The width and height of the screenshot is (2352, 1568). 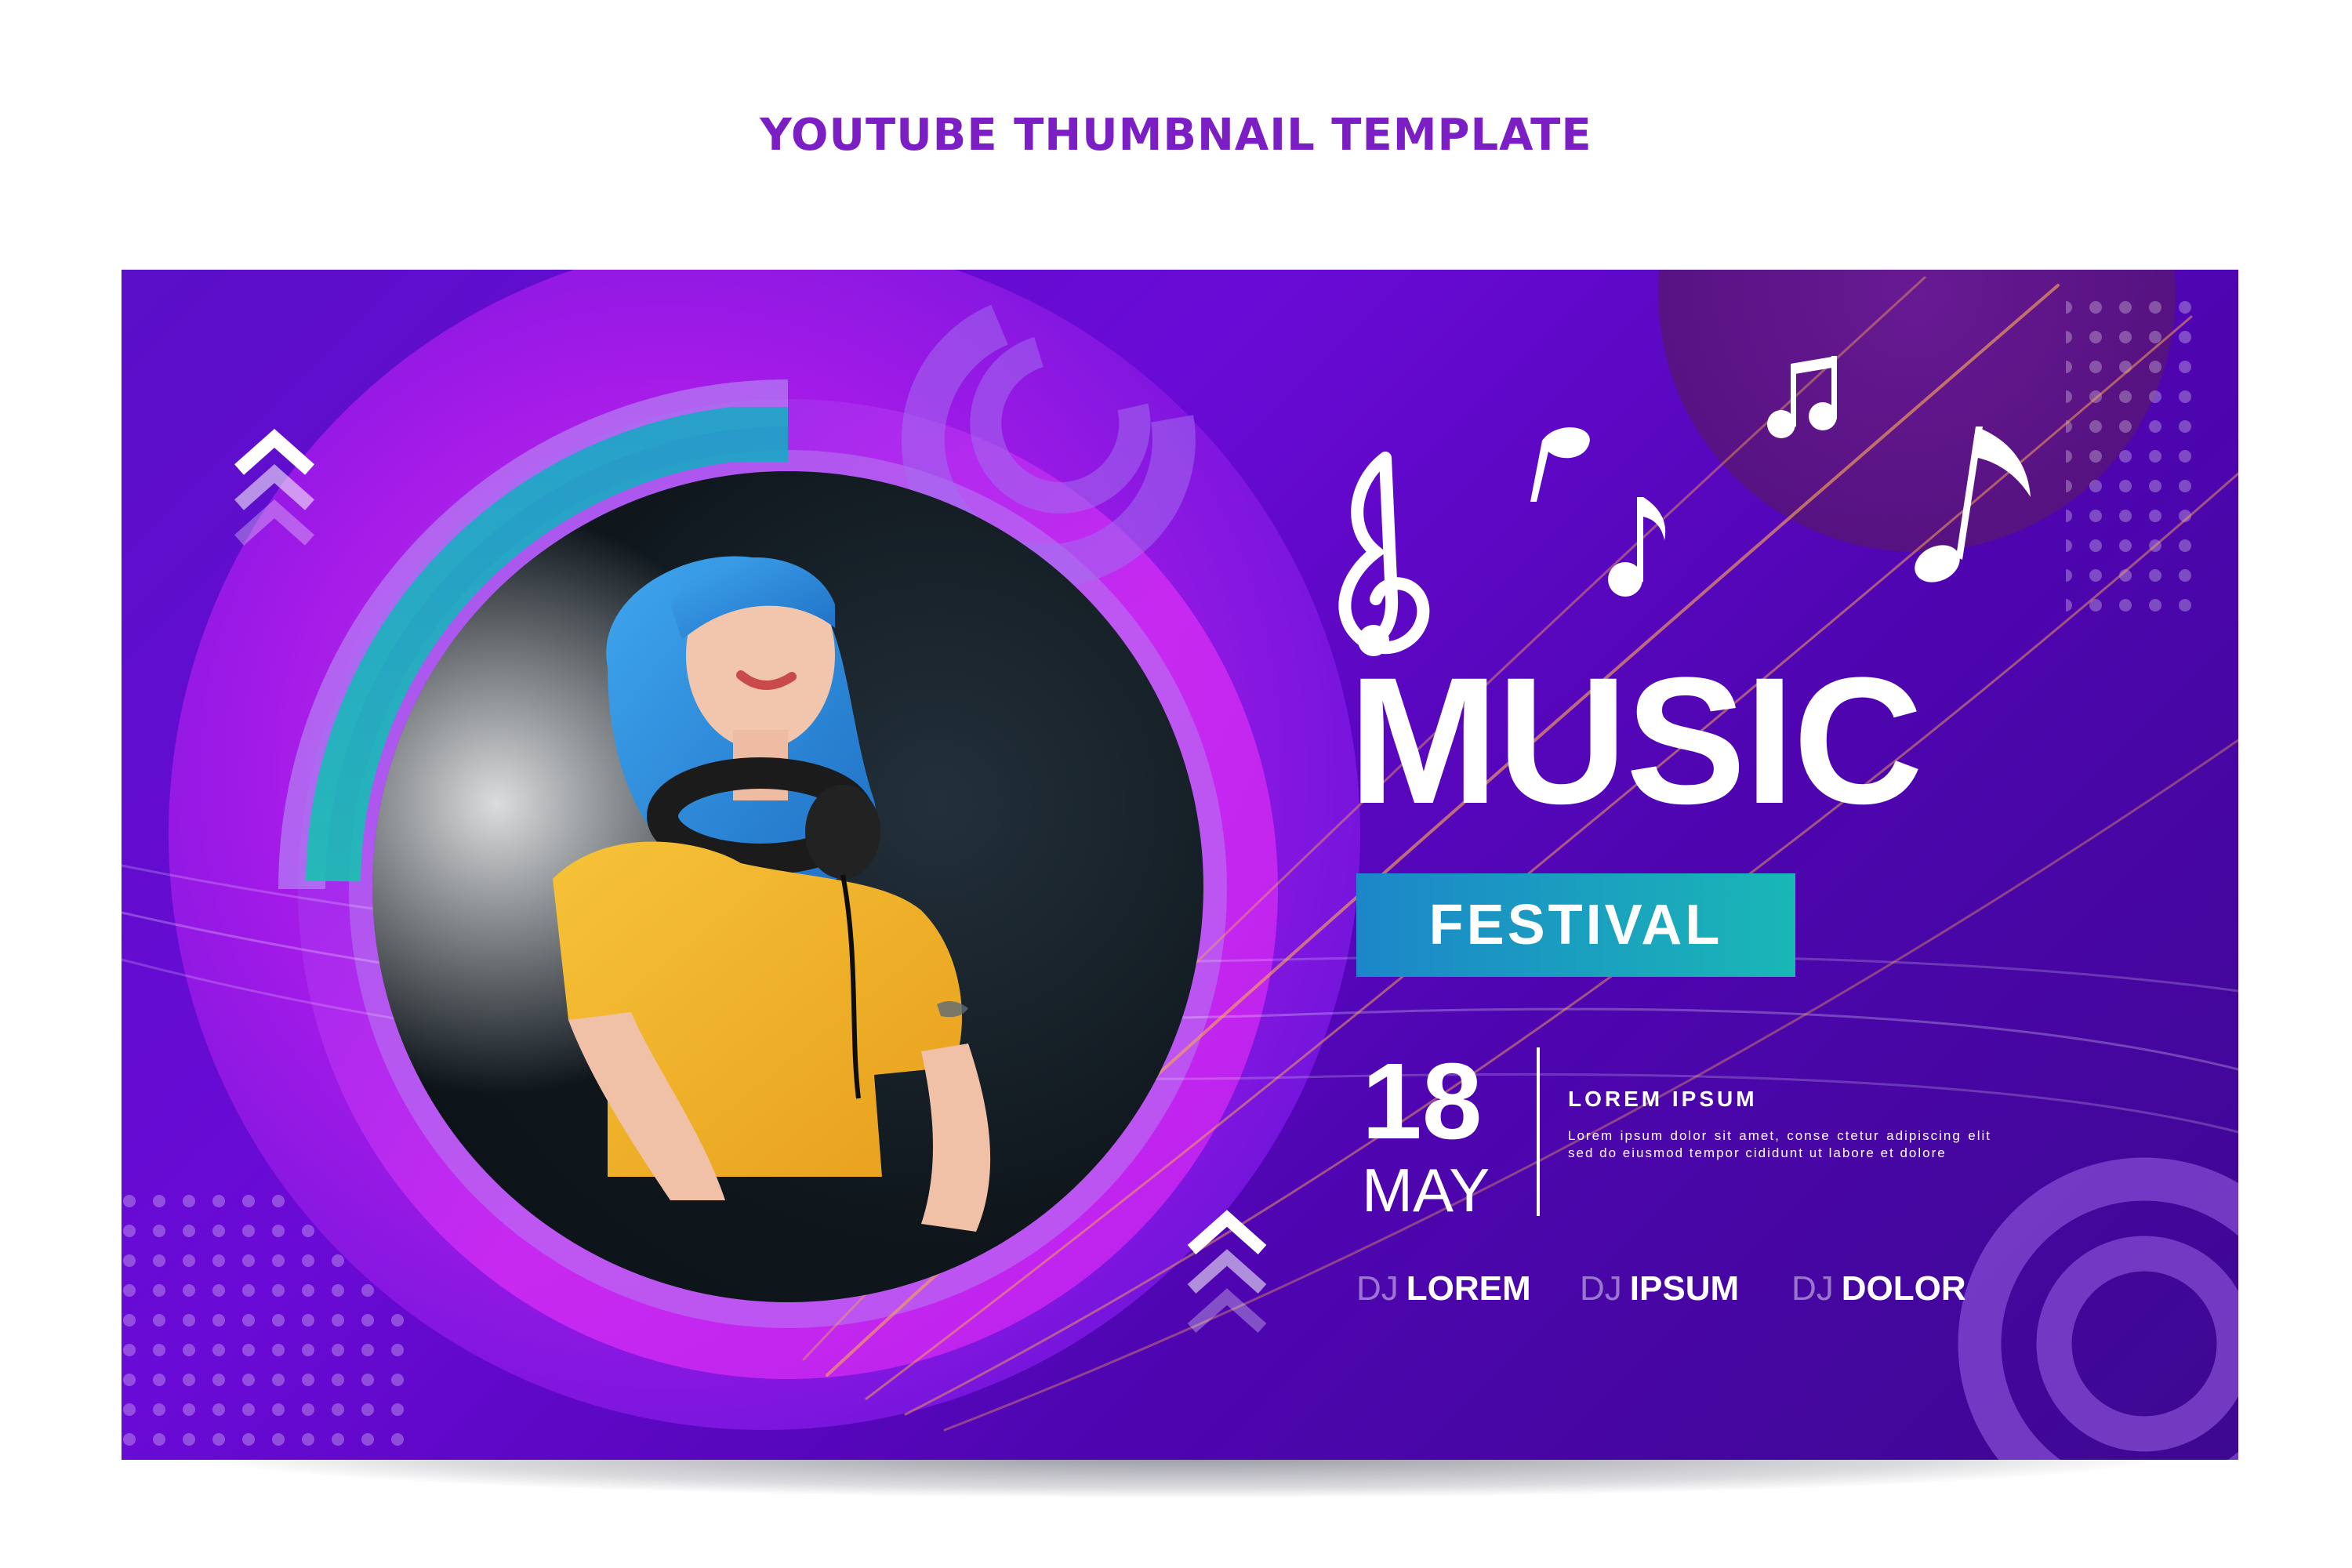 I want to click on date-day: 18, so click(x=1422, y=1101).